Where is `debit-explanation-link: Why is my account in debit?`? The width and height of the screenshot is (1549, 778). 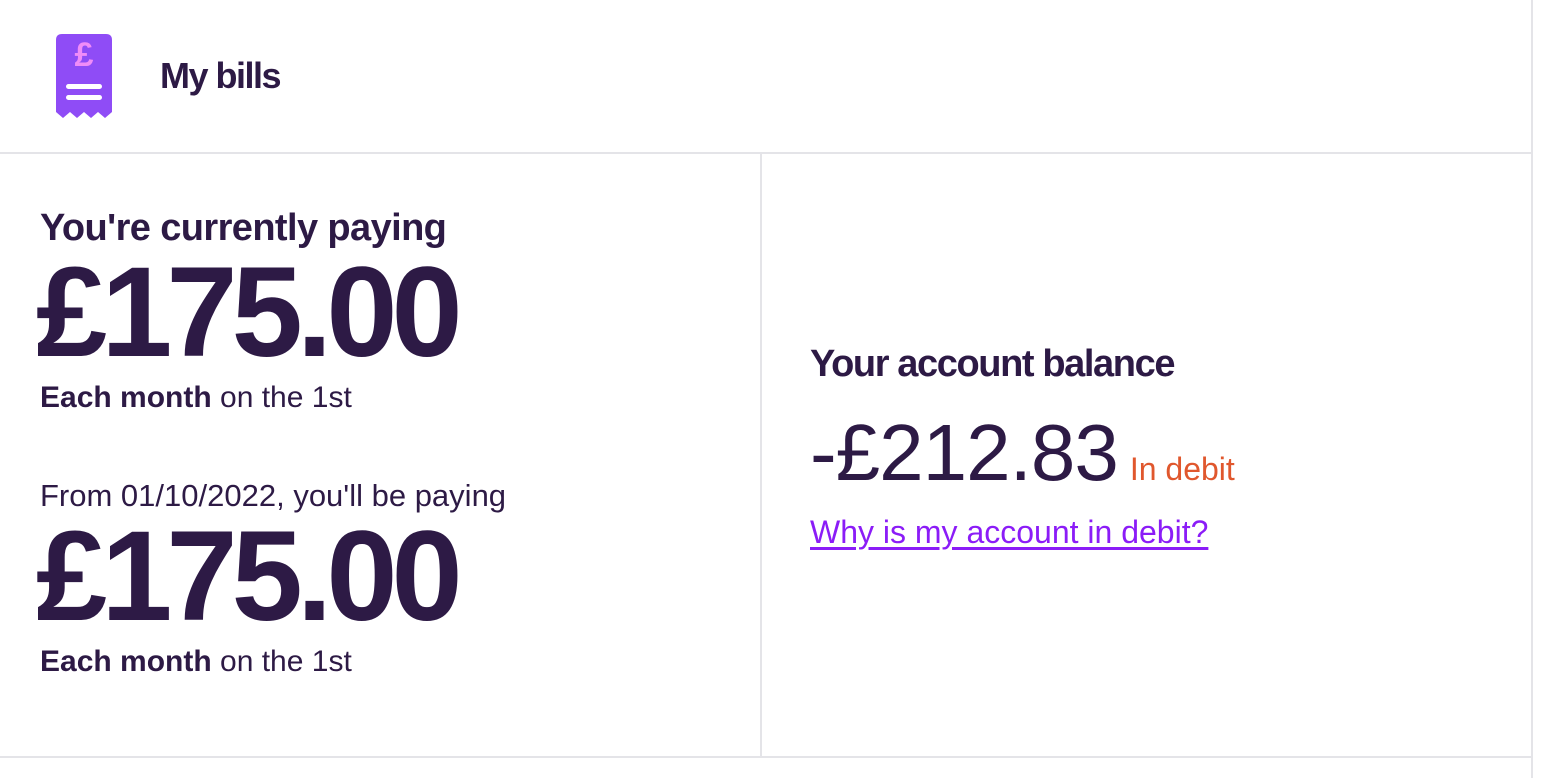
debit-explanation-link: Why is my account in debit? is located at coordinates (1009, 532).